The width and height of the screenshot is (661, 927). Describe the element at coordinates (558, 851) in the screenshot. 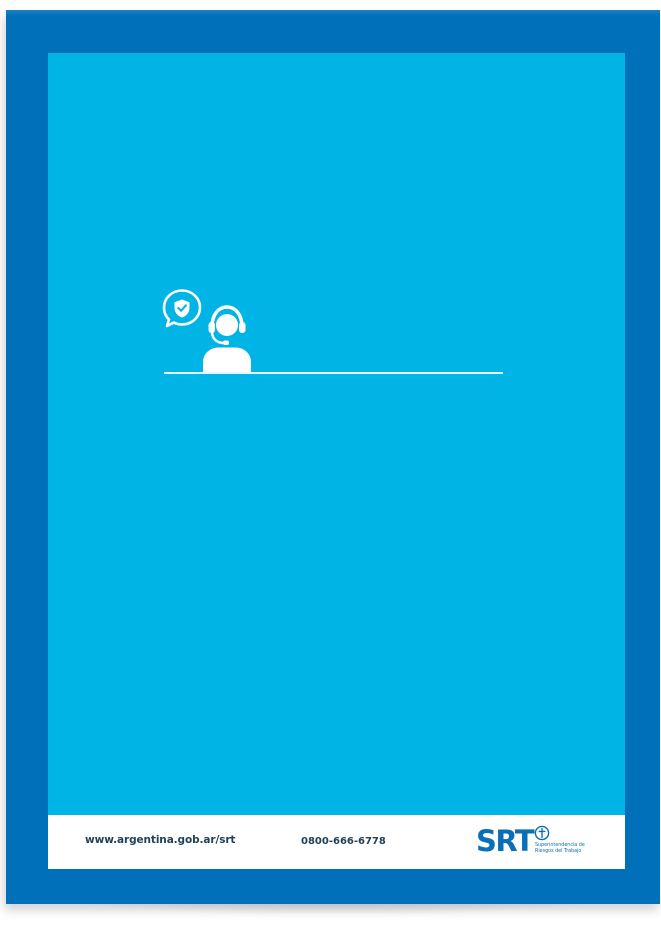

I see `srt-logo-line2: Riesgos del Trabajo` at that location.